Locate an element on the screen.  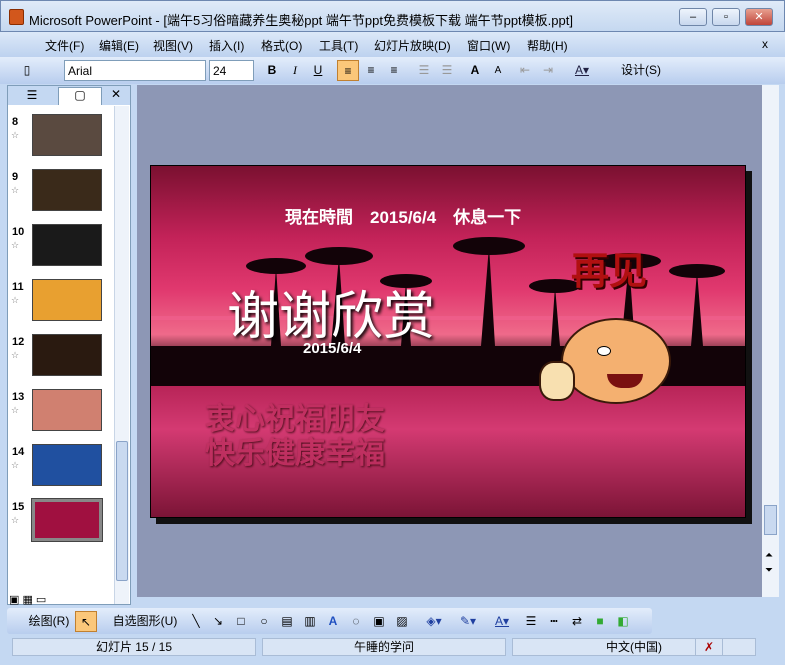
slide-thumbnail-12: 12 ☆ is located at coordinates (60, 359).